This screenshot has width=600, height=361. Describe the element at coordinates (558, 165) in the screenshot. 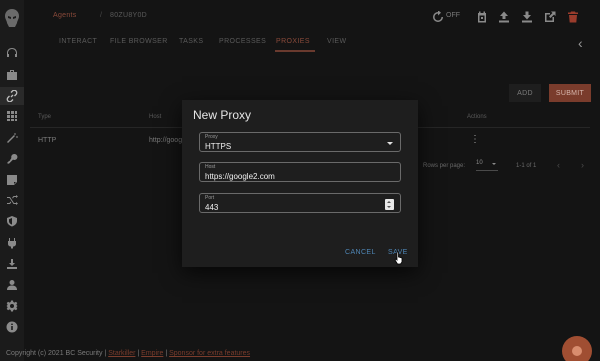

I see `chevron-prev-icon: ‹` at that location.